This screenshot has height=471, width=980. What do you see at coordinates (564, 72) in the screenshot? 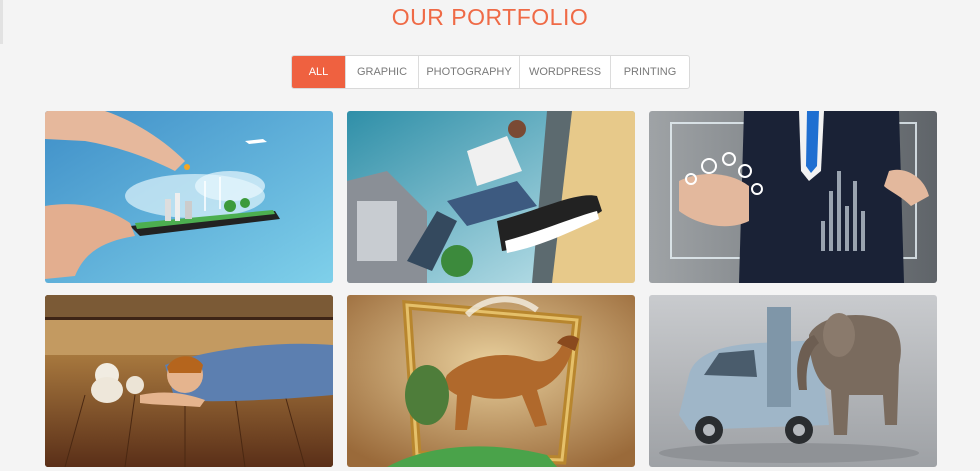
I see `filter-wordpress: WORDPRESS` at bounding box center [564, 72].